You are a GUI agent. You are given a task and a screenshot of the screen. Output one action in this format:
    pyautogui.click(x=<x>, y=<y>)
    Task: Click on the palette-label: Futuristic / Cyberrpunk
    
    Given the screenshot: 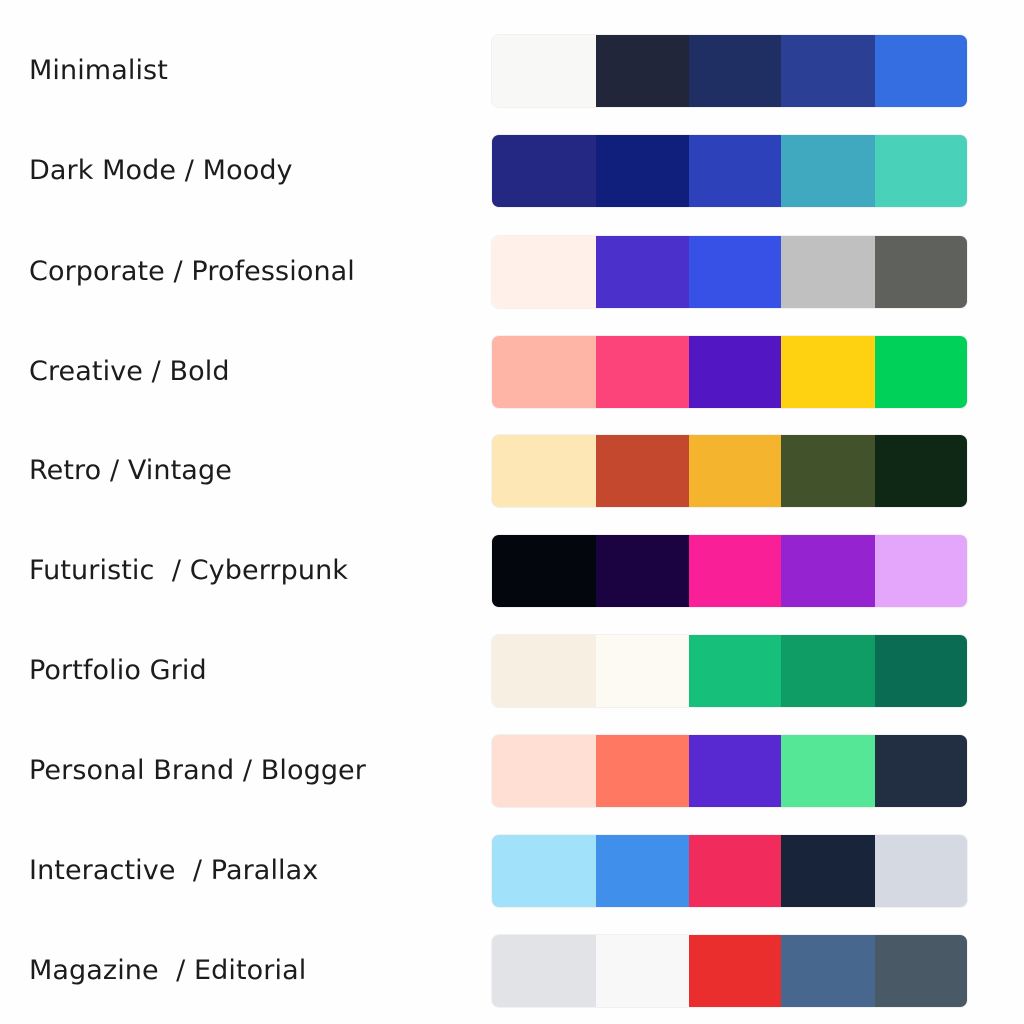 What is the action you would take?
    pyautogui.click(x=189, y=570)
    